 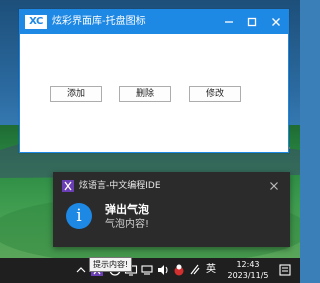 I want to click on xc-app-icon, so click(x=68, y=186).